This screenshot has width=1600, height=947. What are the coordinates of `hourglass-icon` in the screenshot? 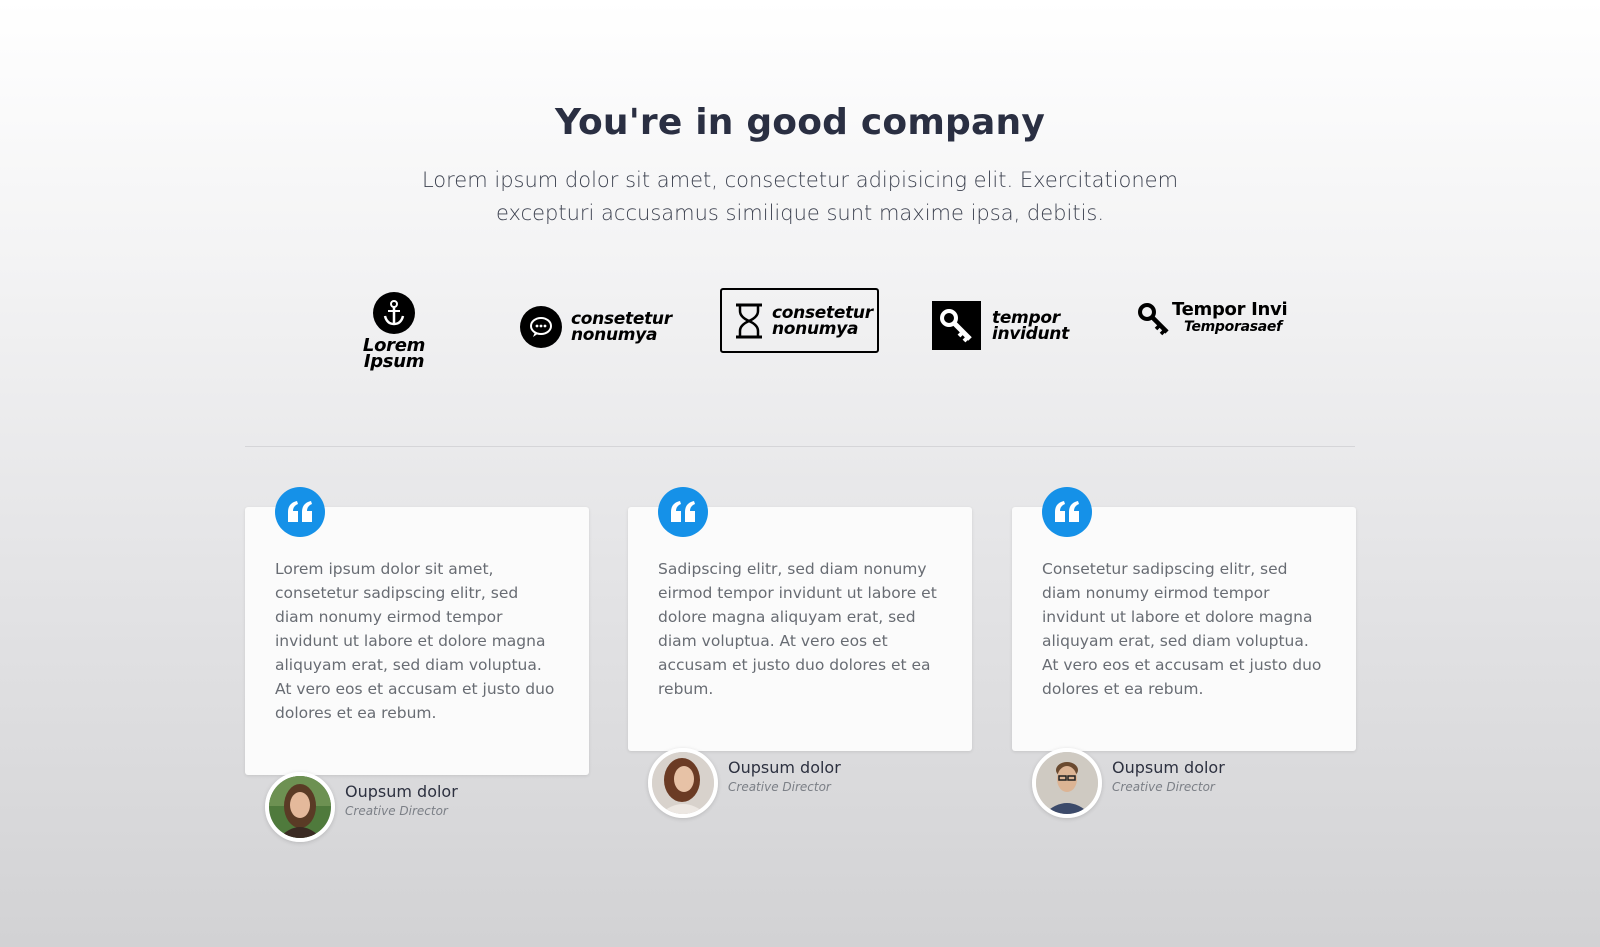 It's located at (749, 320).